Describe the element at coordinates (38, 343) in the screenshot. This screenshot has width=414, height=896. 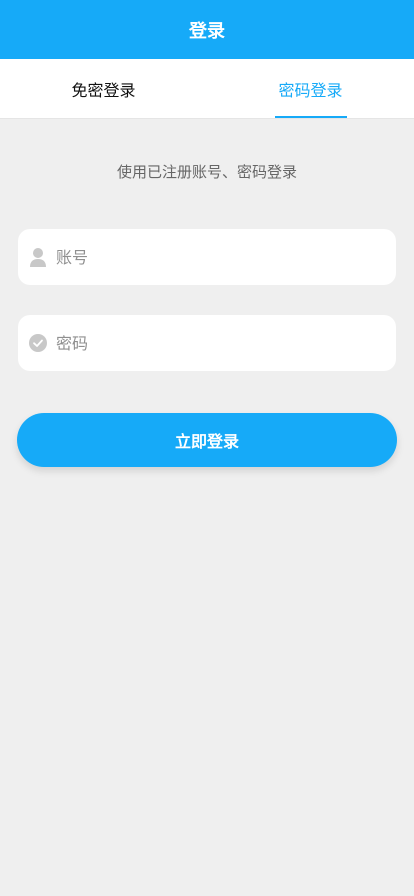
I see `check-circle-icon` at that location.